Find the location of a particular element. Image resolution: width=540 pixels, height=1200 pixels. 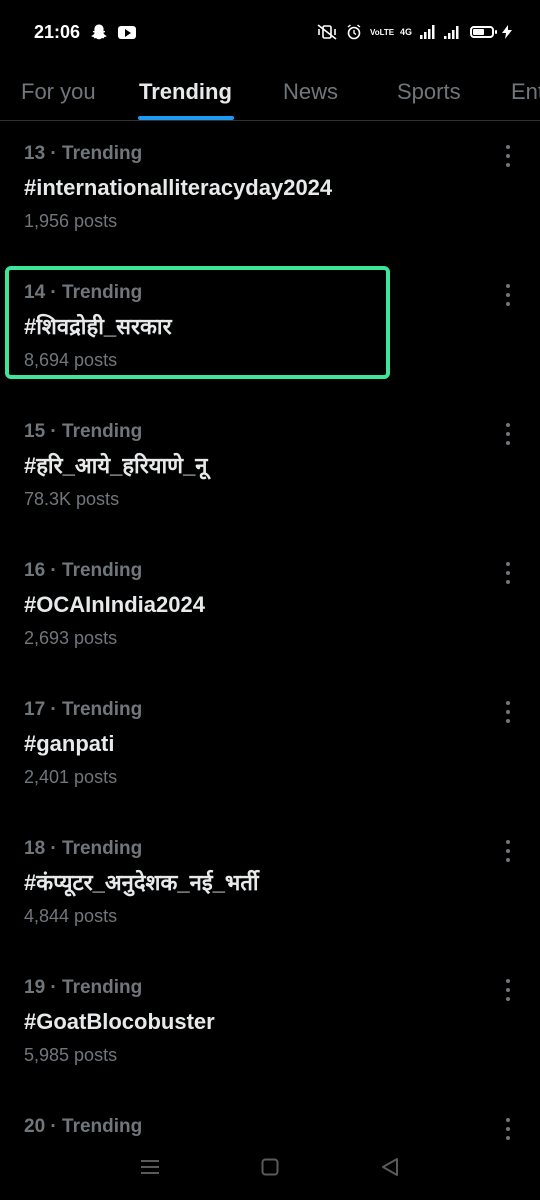

trend-post-count: 1,956 posts is located at coordinates (71, 221).